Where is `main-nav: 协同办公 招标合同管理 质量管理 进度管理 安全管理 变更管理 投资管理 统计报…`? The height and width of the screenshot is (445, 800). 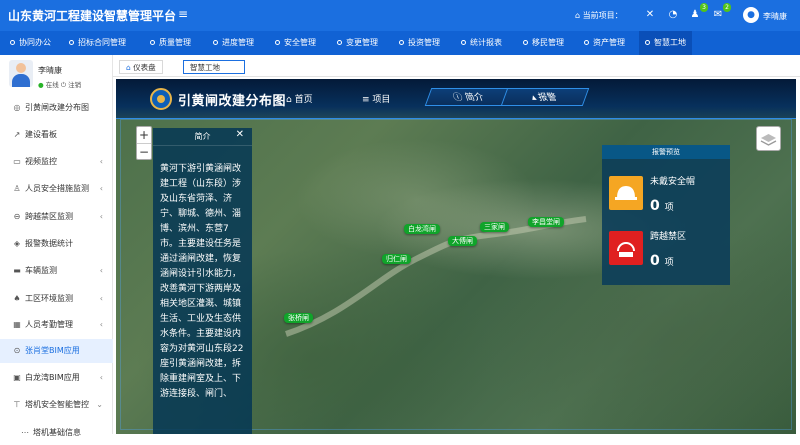 main-nav: 协同办公 招标合同管理 质量管理 进度管理 安全管理 变更管理 投资管理 统计报… is located at coordinates (400, 43).